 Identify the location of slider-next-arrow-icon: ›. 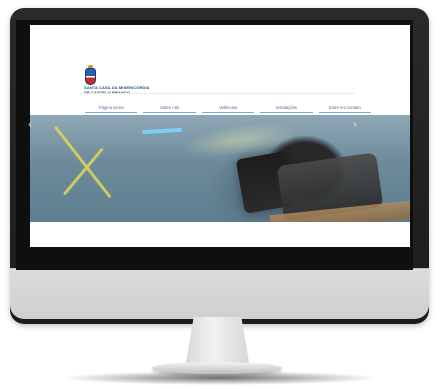
(355, 124).